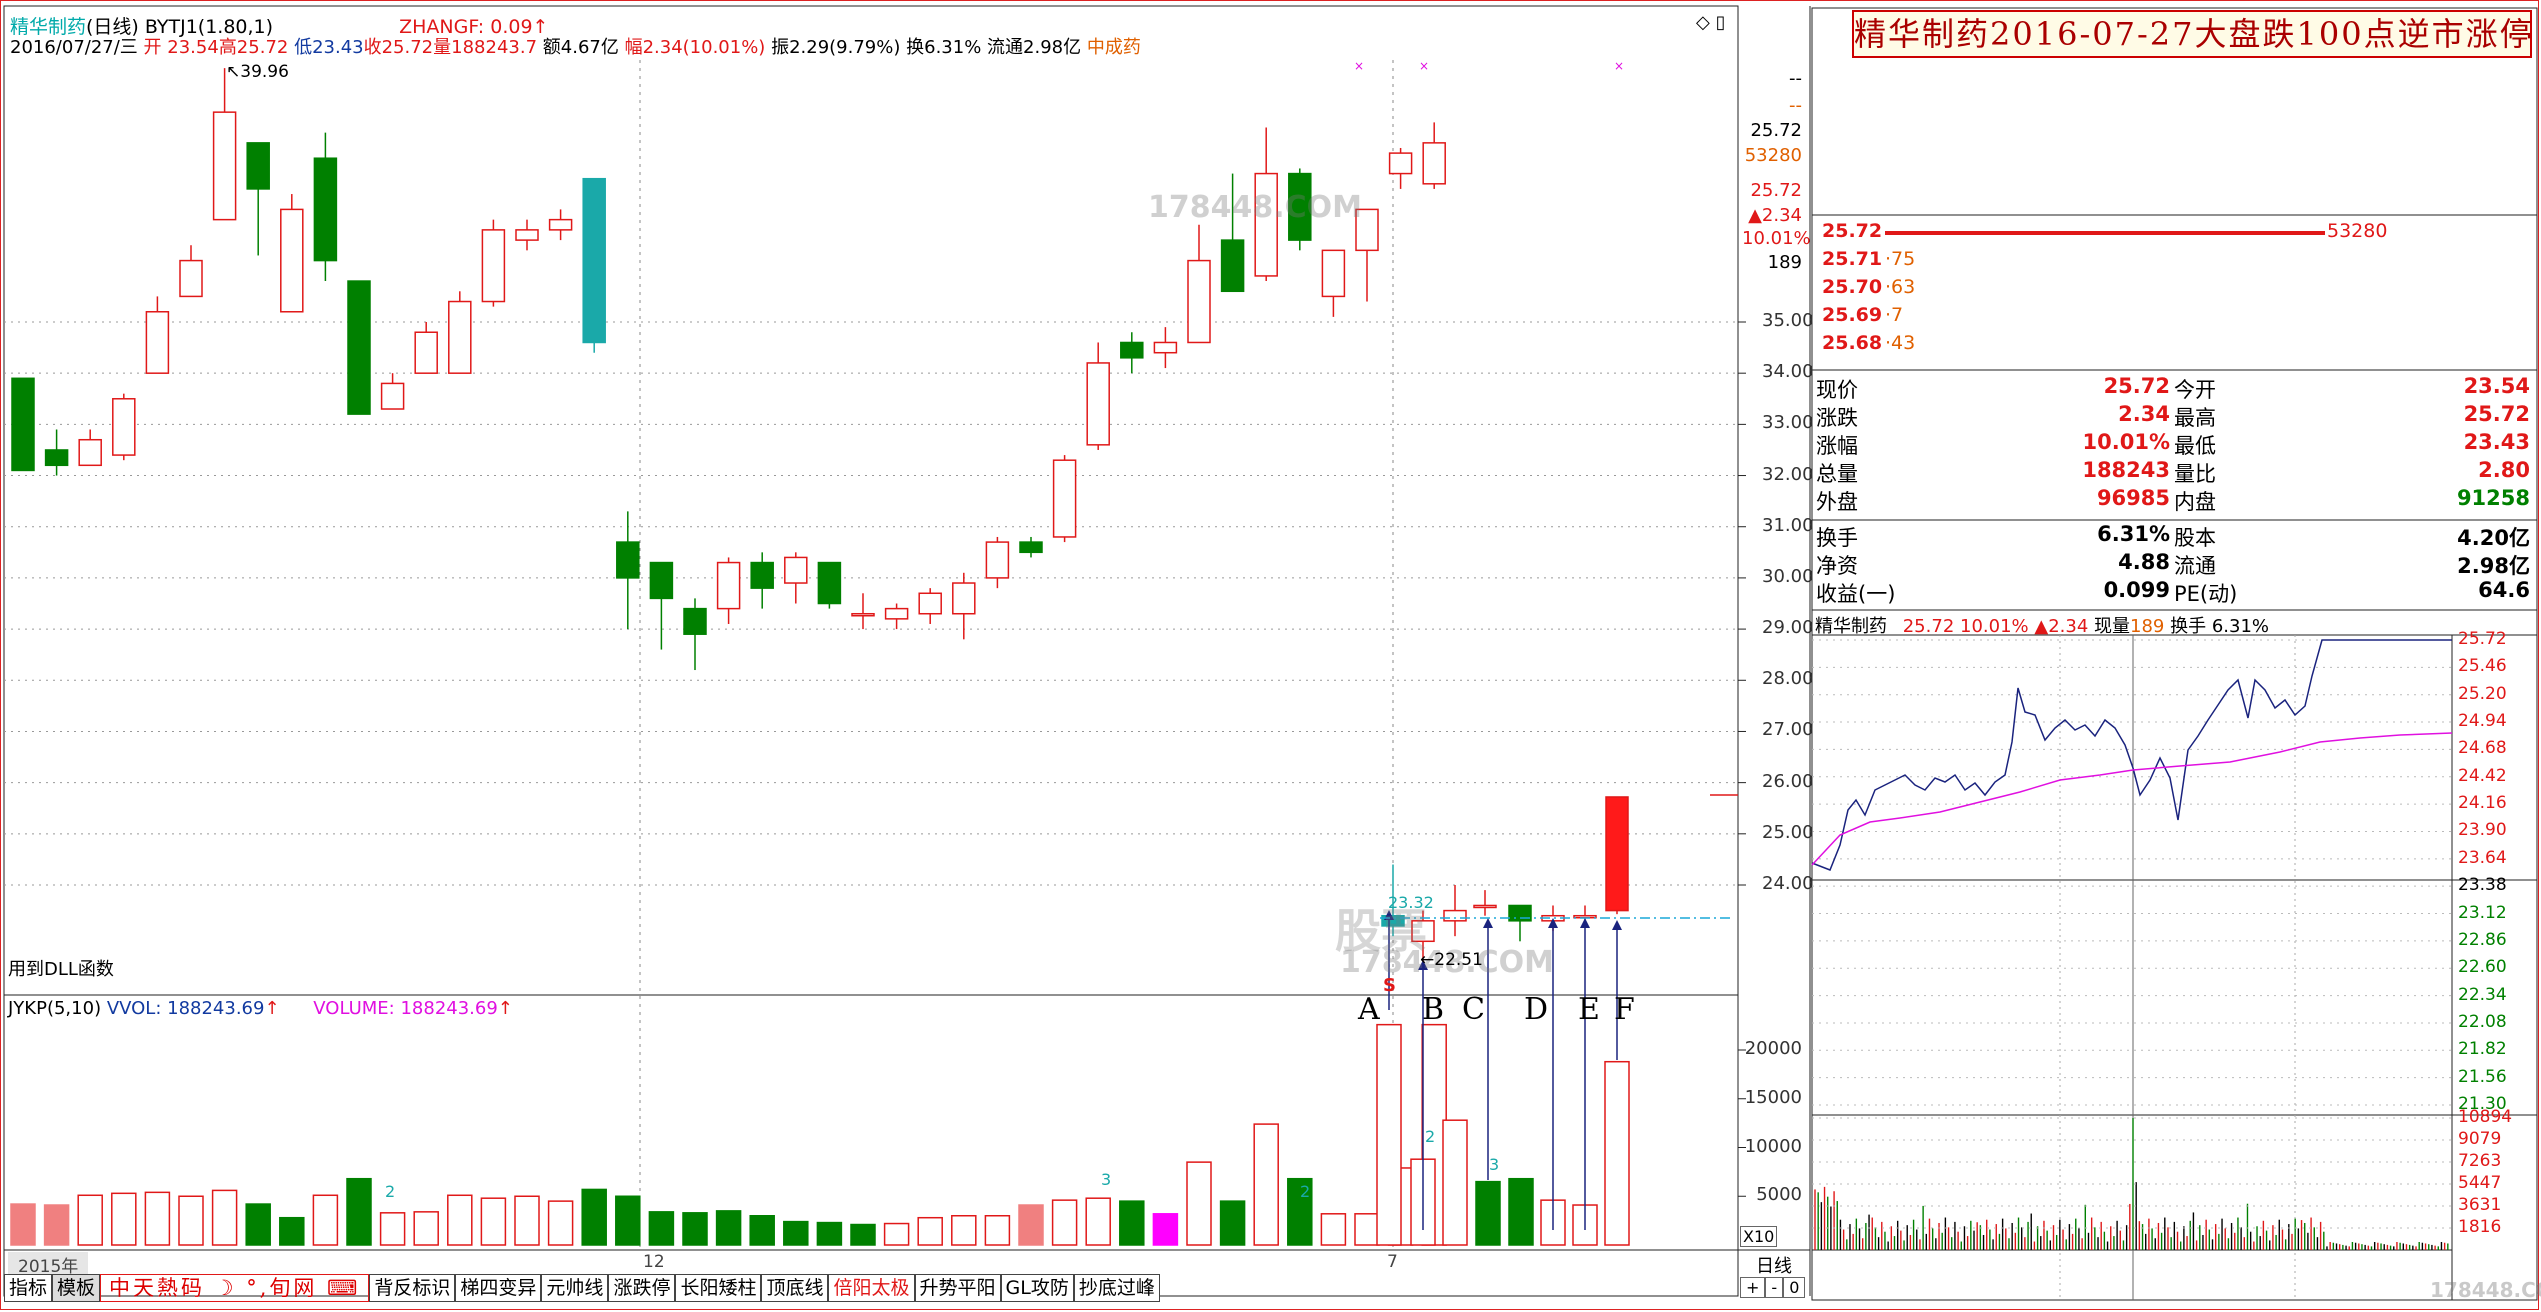 The width and height of the screenshot is (2541, 1312). I want to click on signal-label: 2, so click(390, 1191).